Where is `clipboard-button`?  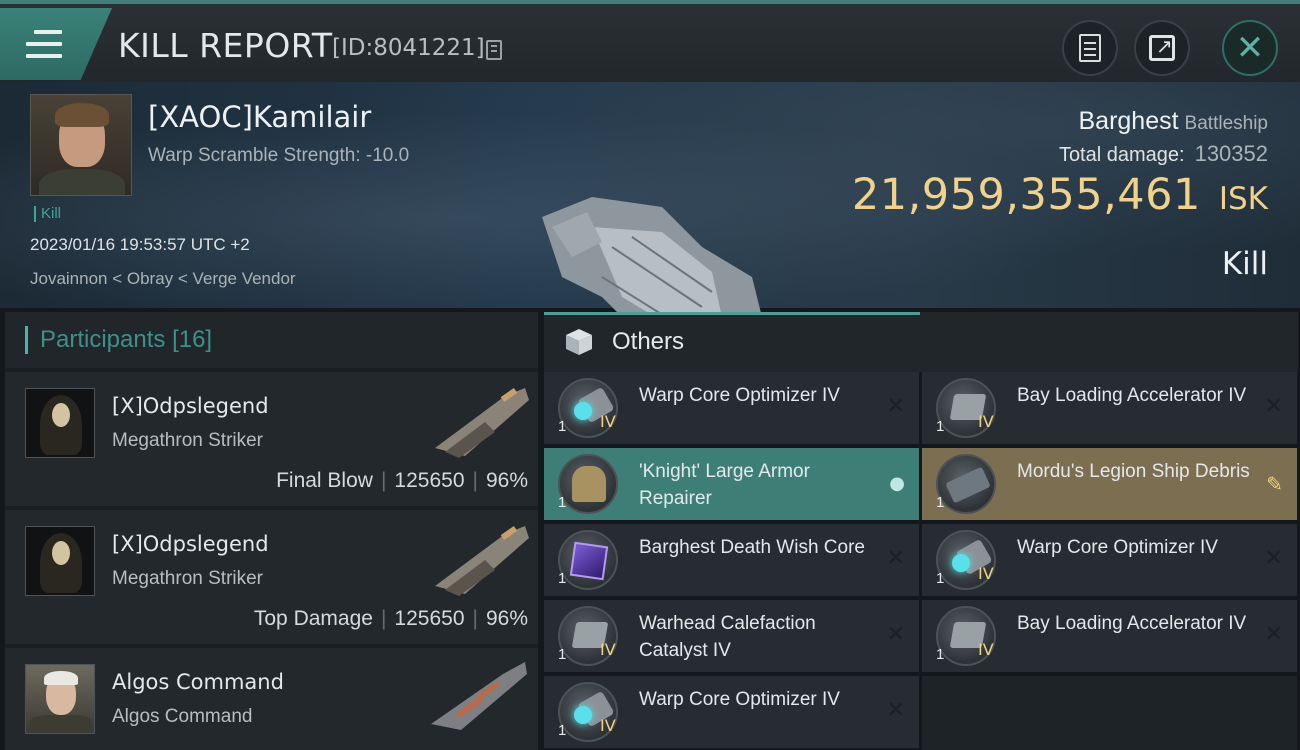
clipboard-button is located at coordinates (1090, 48).